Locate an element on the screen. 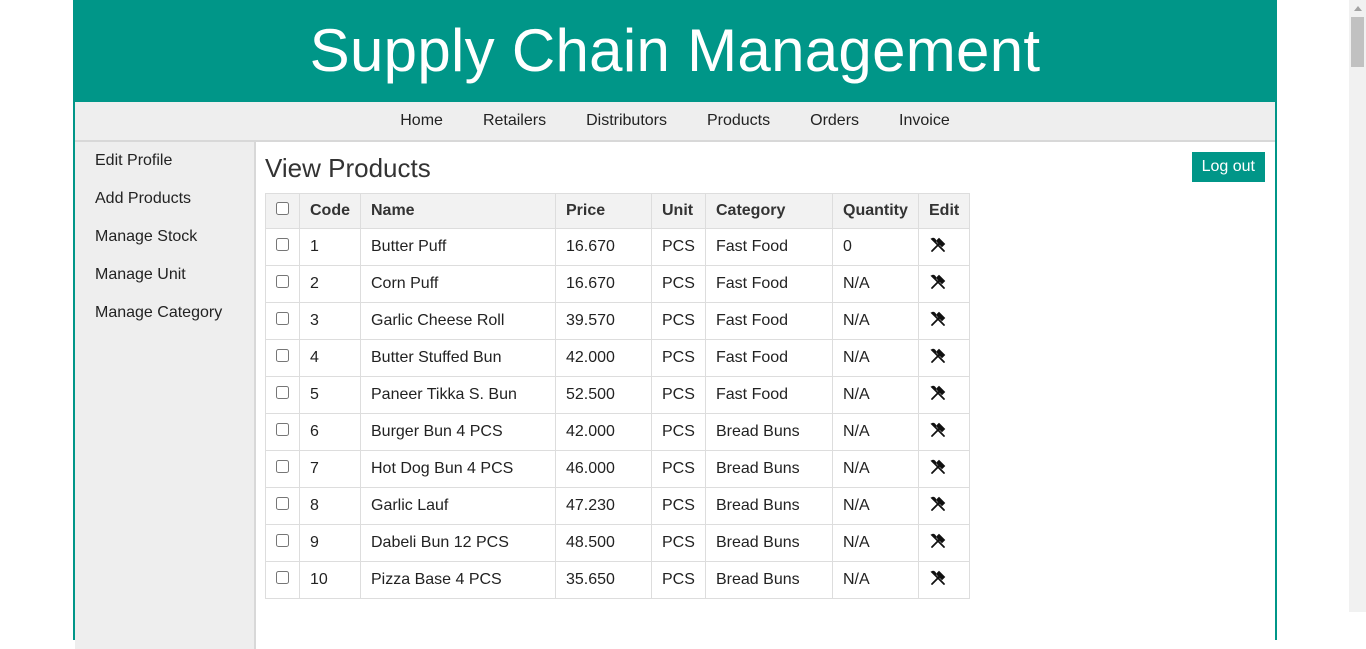 The image size is (1366, 649). vertical-scrollbar is located at coordinates (1357, 306).